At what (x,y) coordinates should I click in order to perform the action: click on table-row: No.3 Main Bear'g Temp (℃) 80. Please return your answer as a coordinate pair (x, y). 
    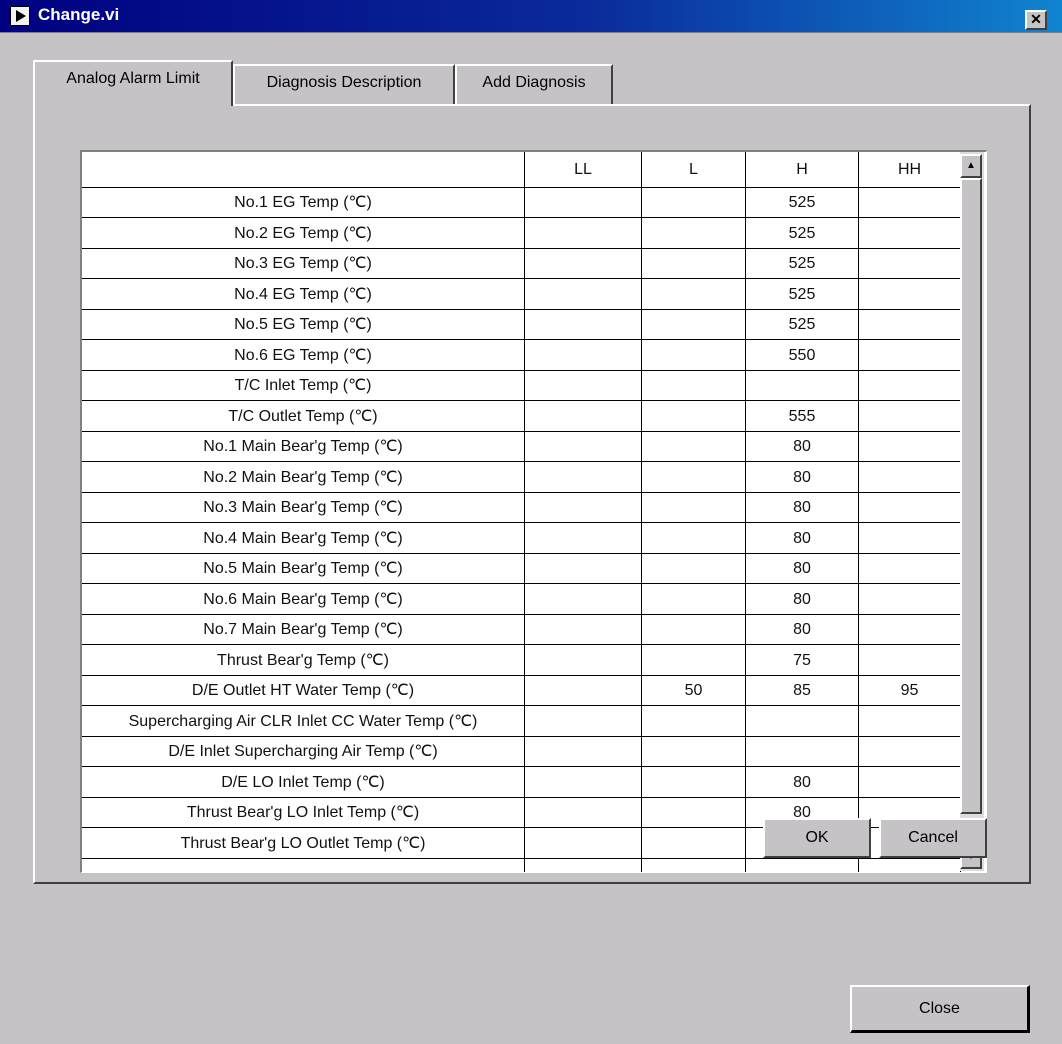
    Looking at the image, I should click on (521, 508).